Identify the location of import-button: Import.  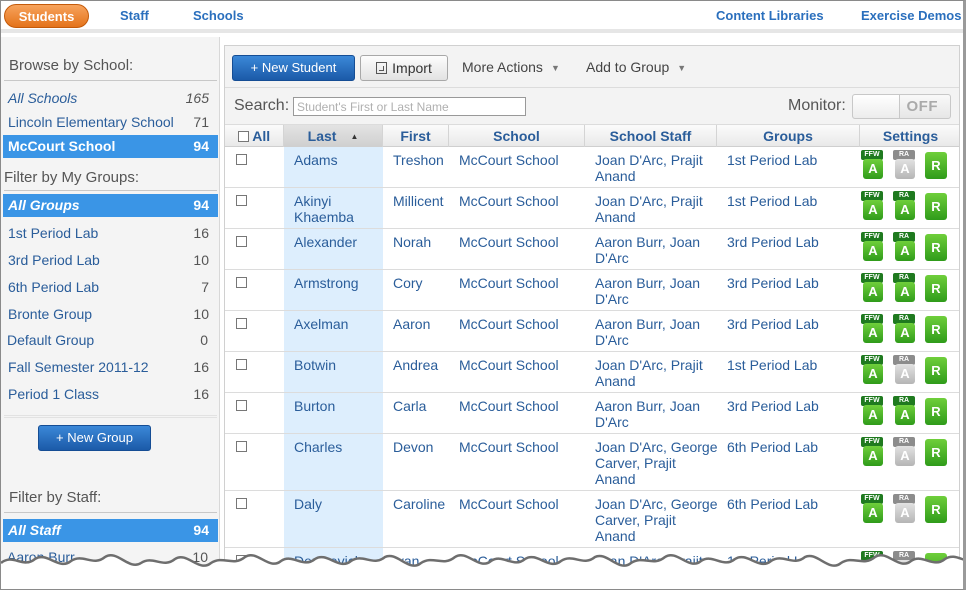
(404, 68).